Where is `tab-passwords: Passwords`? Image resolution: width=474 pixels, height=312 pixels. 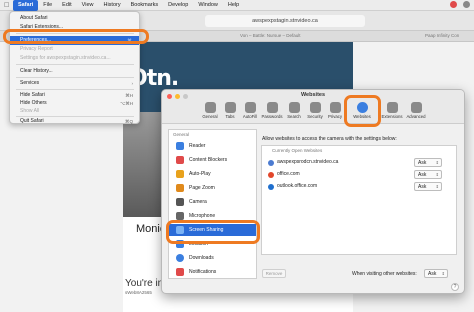 tab-passwords: Passwords is located at coordinates (272, 110).